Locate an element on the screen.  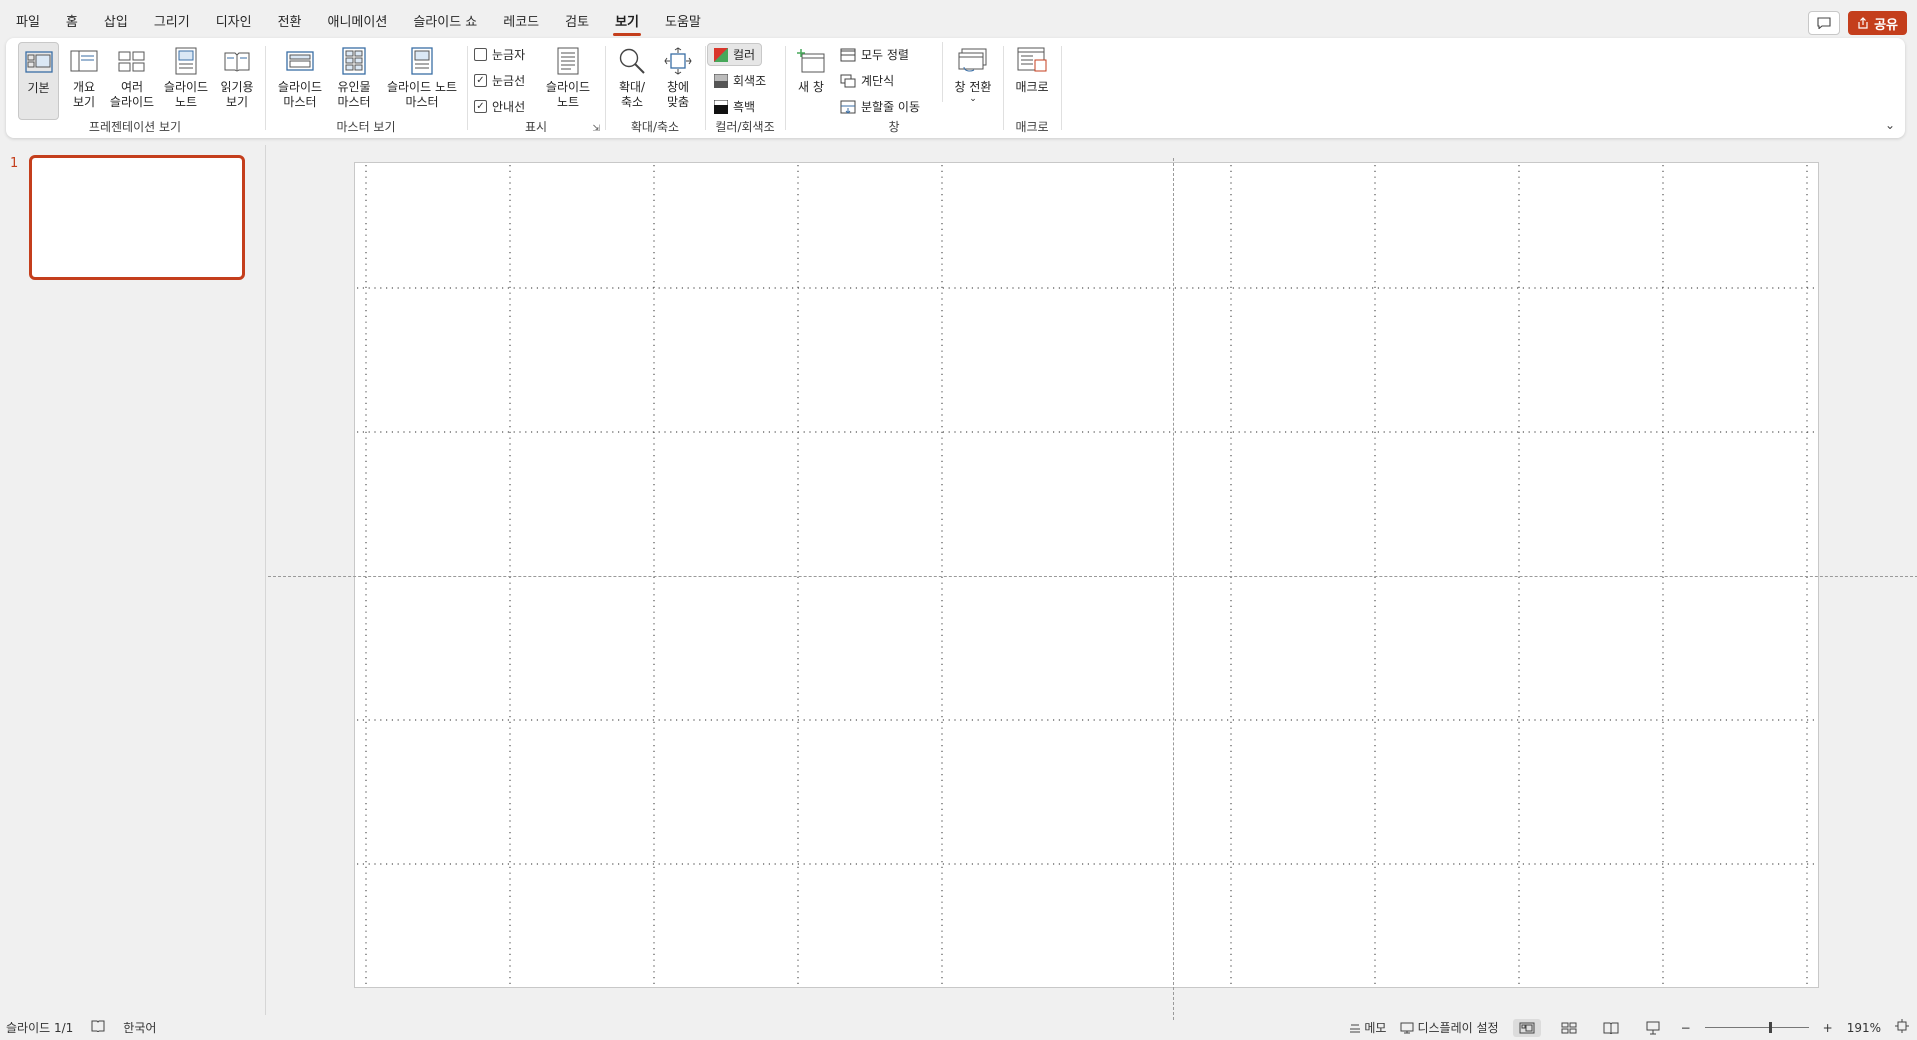
slide-sorter-label: 여러 슬라이드 is located at coordinates (132, 94).